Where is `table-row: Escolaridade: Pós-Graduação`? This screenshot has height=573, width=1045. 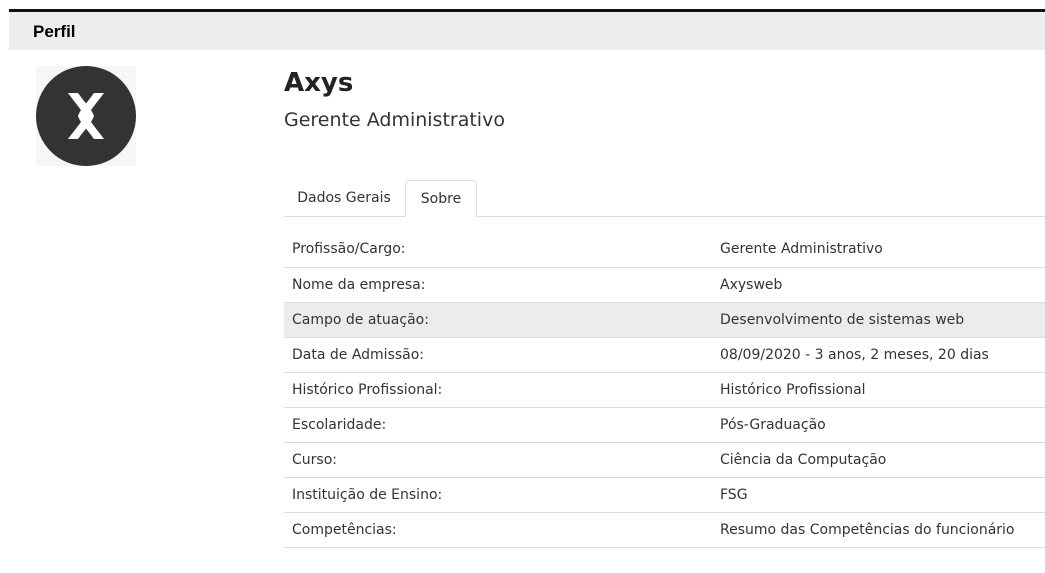
table-row: Escolaridade: Pós-Graduação is located at coordinates (664, 424).